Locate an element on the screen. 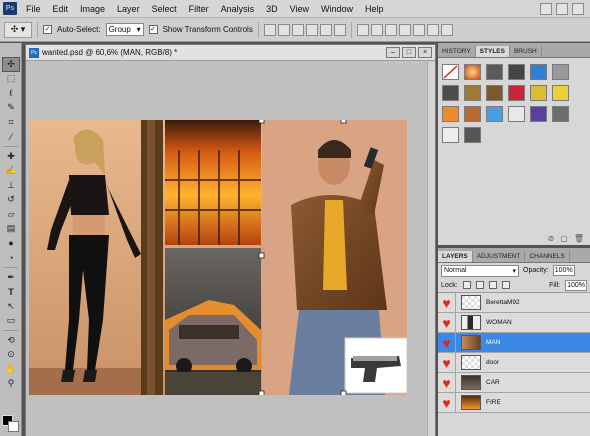 Image resolution: width=590 pixels, height=436 pixels. lock-position-icon is located at coordinates (492, 285).